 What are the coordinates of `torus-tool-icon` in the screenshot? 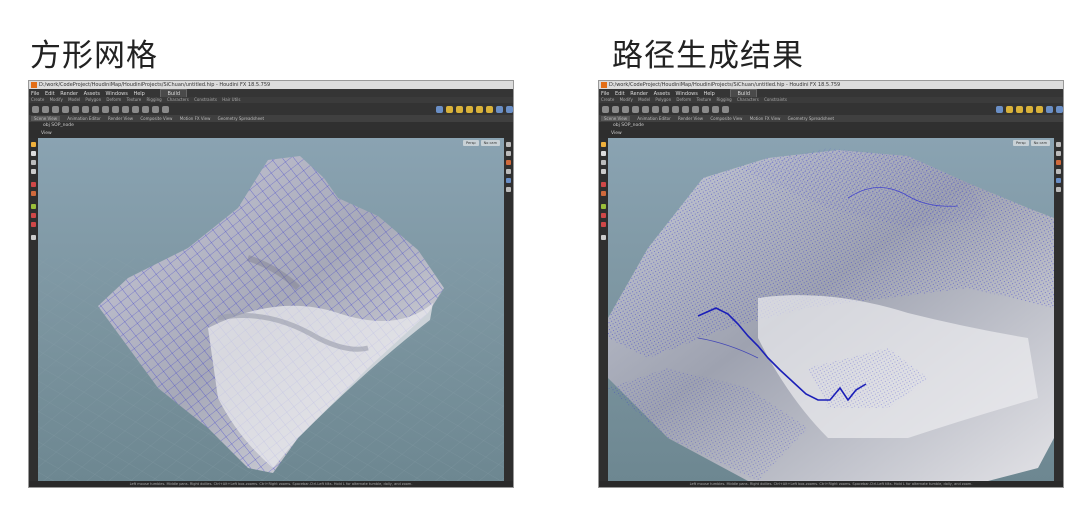 It's located at (55, 109).